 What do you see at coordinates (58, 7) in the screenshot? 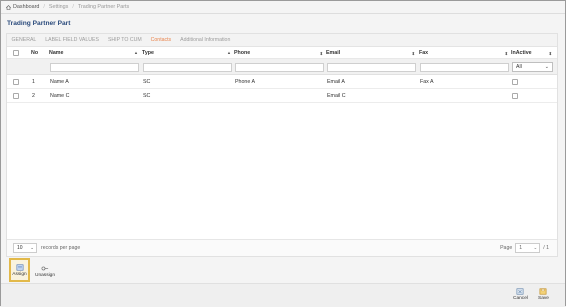
I see `breadcrumb-settings: Settings` at bounding box center [58, 7].